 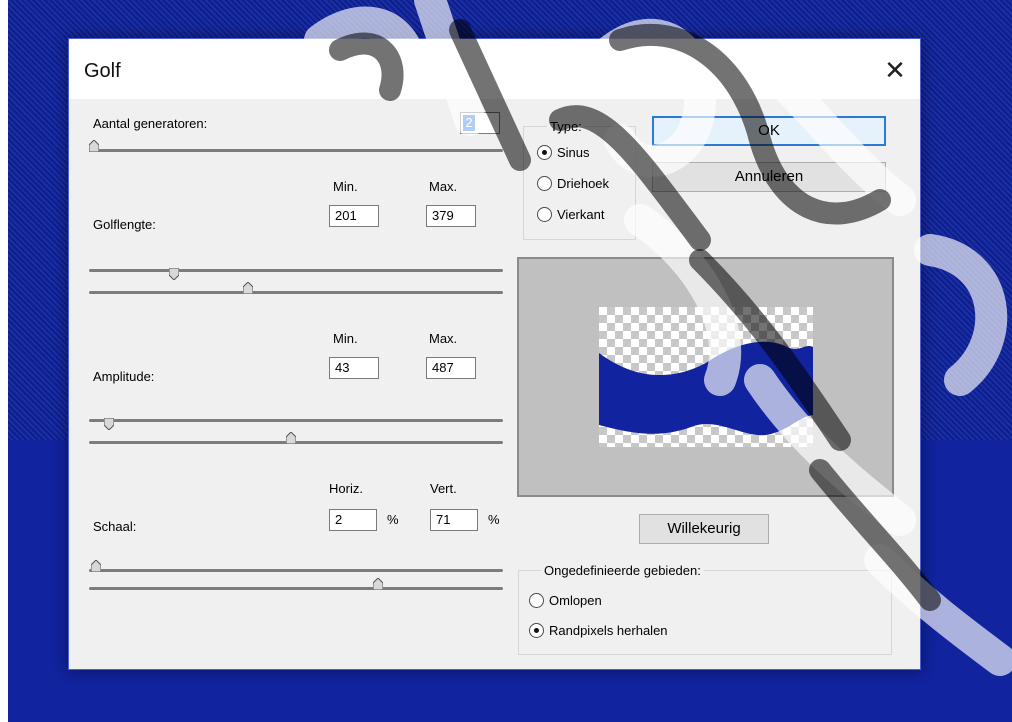 I want to click on wavelength-min-header: Min., so click(x=345, y=186).